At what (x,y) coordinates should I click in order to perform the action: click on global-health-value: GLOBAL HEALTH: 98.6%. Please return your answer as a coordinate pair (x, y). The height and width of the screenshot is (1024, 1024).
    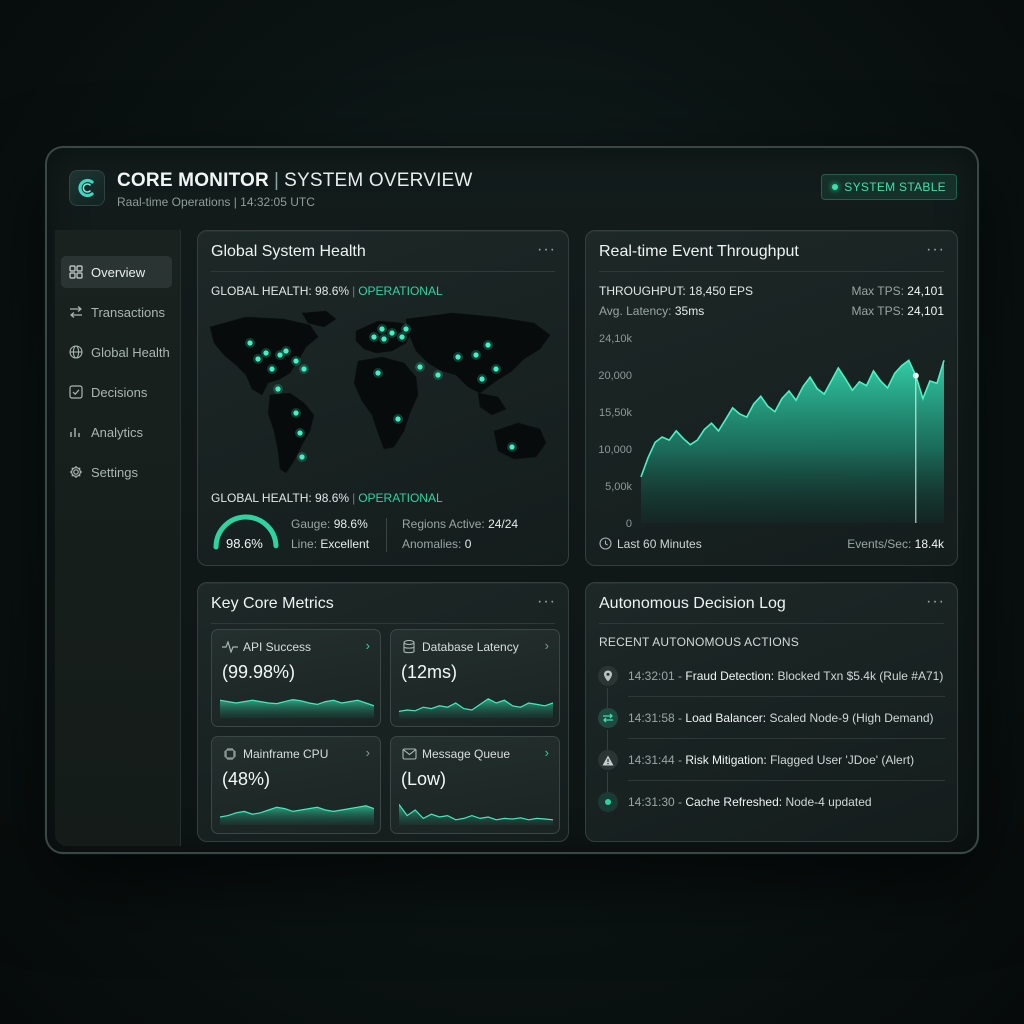
    Looking at the image, I should click on (280, 291).